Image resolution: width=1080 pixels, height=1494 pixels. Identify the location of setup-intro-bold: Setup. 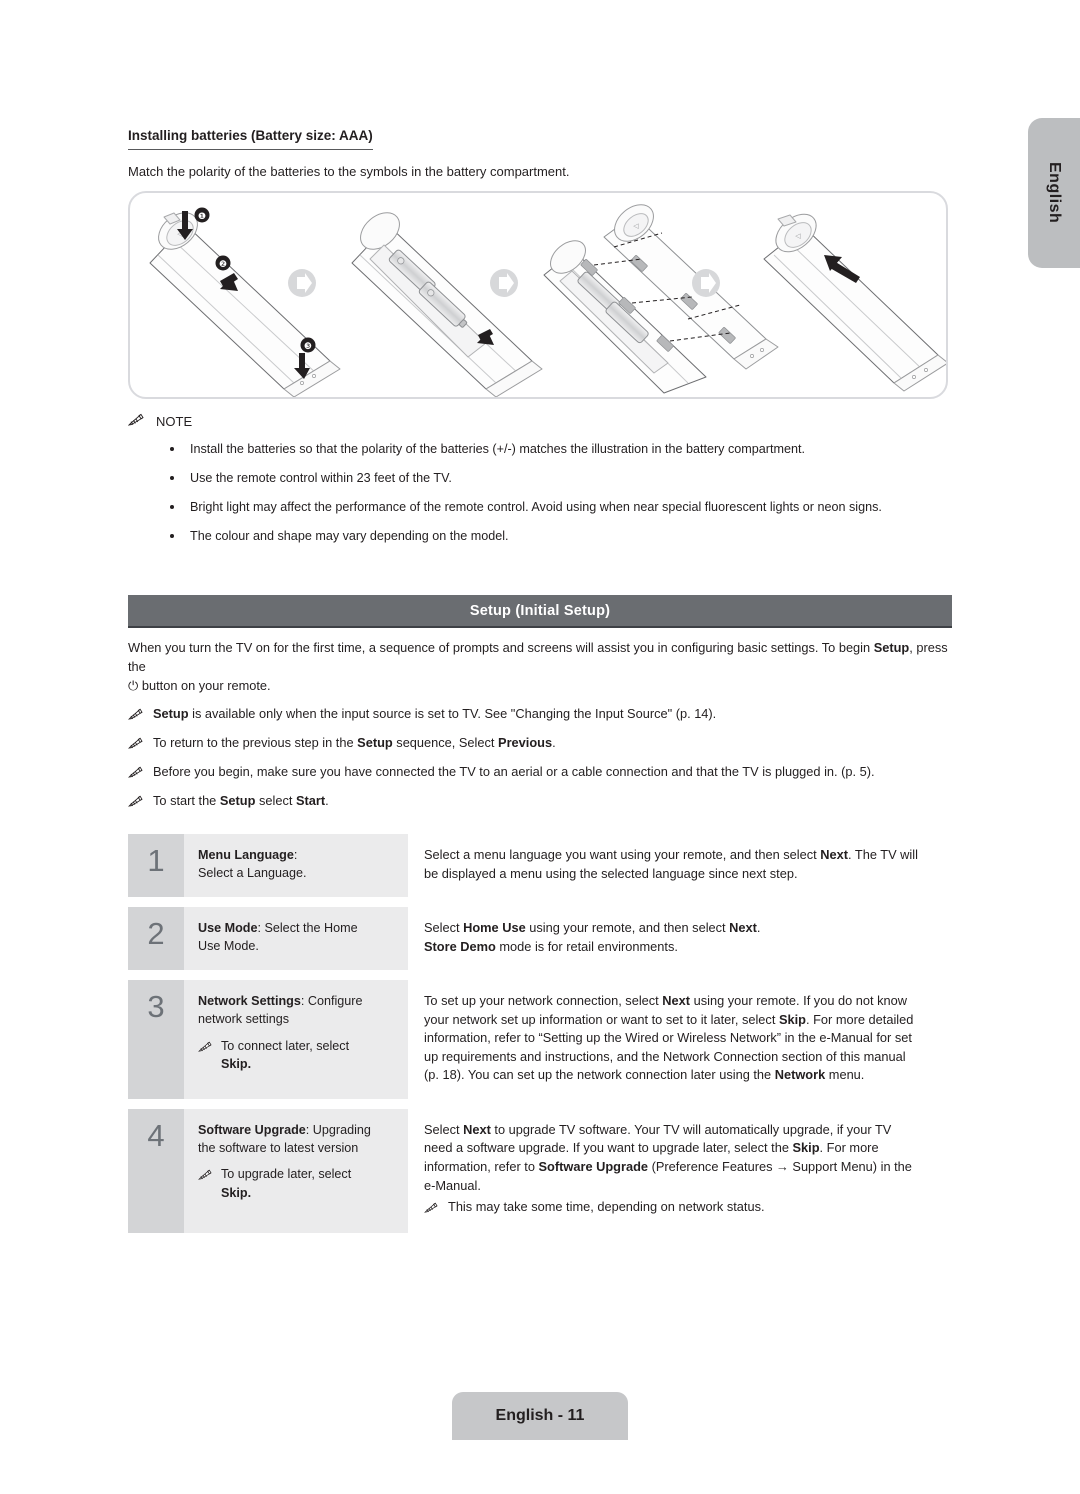
(891, 648).